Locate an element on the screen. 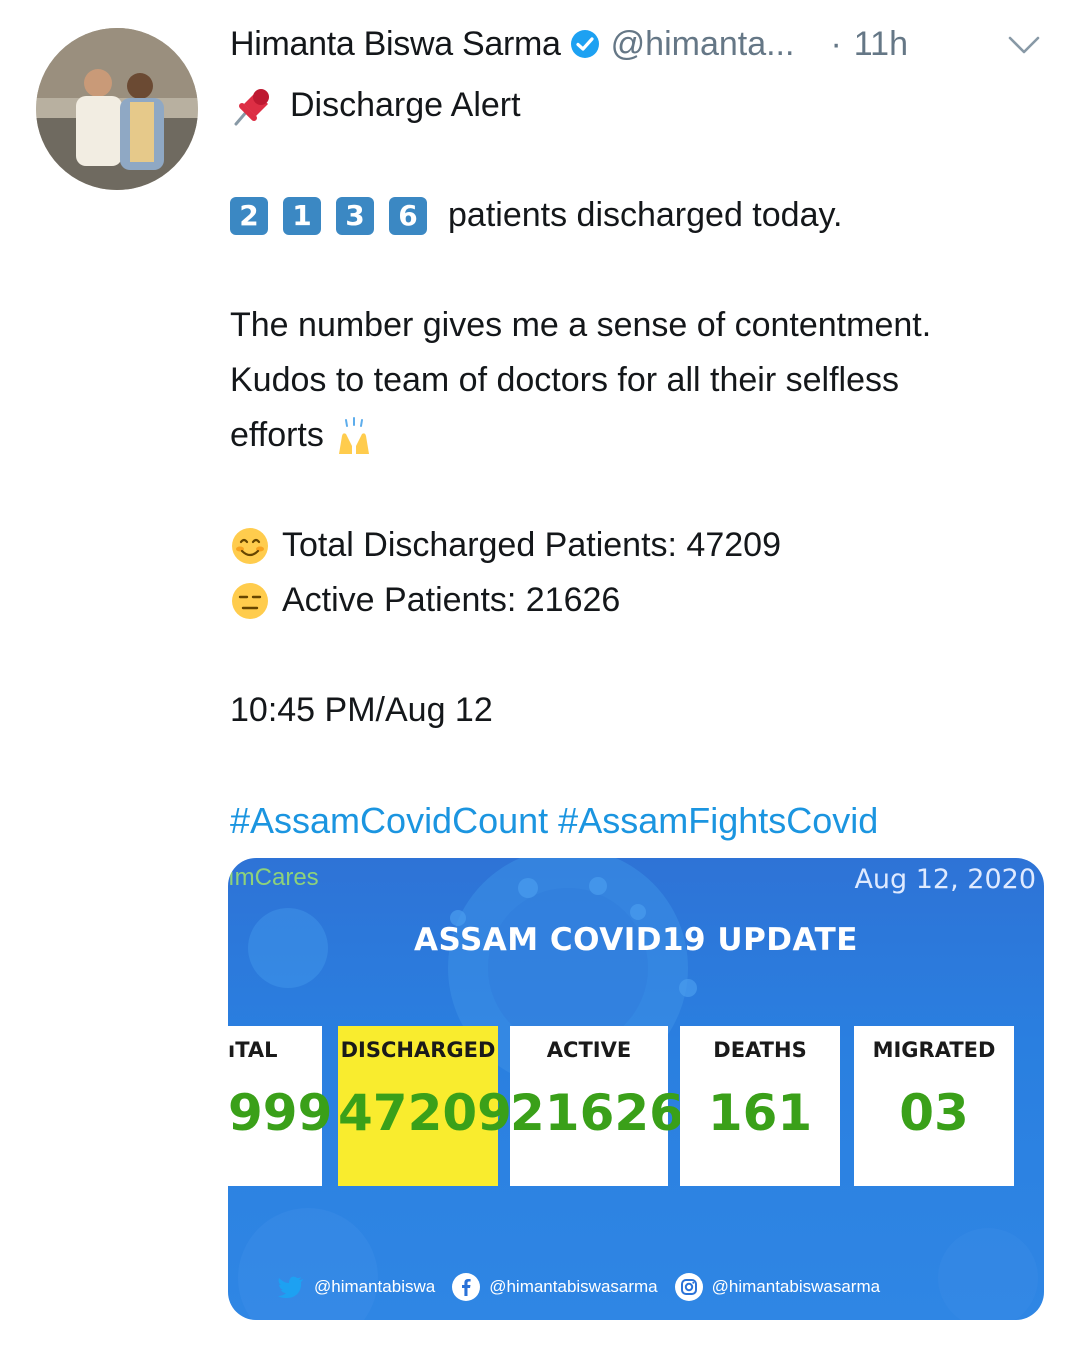  facebook-handle: @himantabiswasarma is located at coordinates (554, 1287).